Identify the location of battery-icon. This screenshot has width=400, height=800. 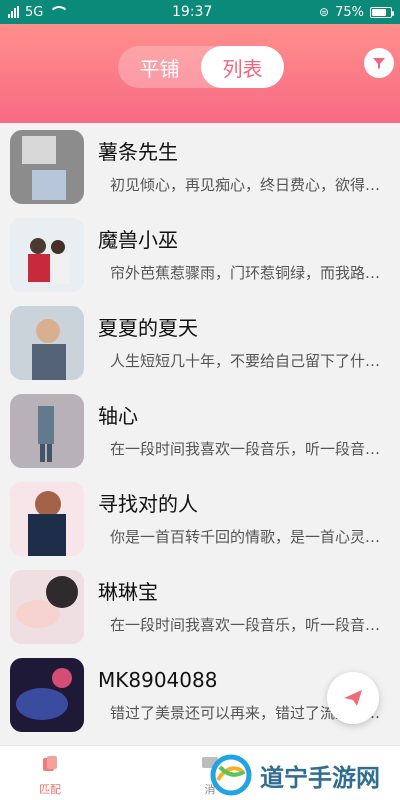
(382, 12).